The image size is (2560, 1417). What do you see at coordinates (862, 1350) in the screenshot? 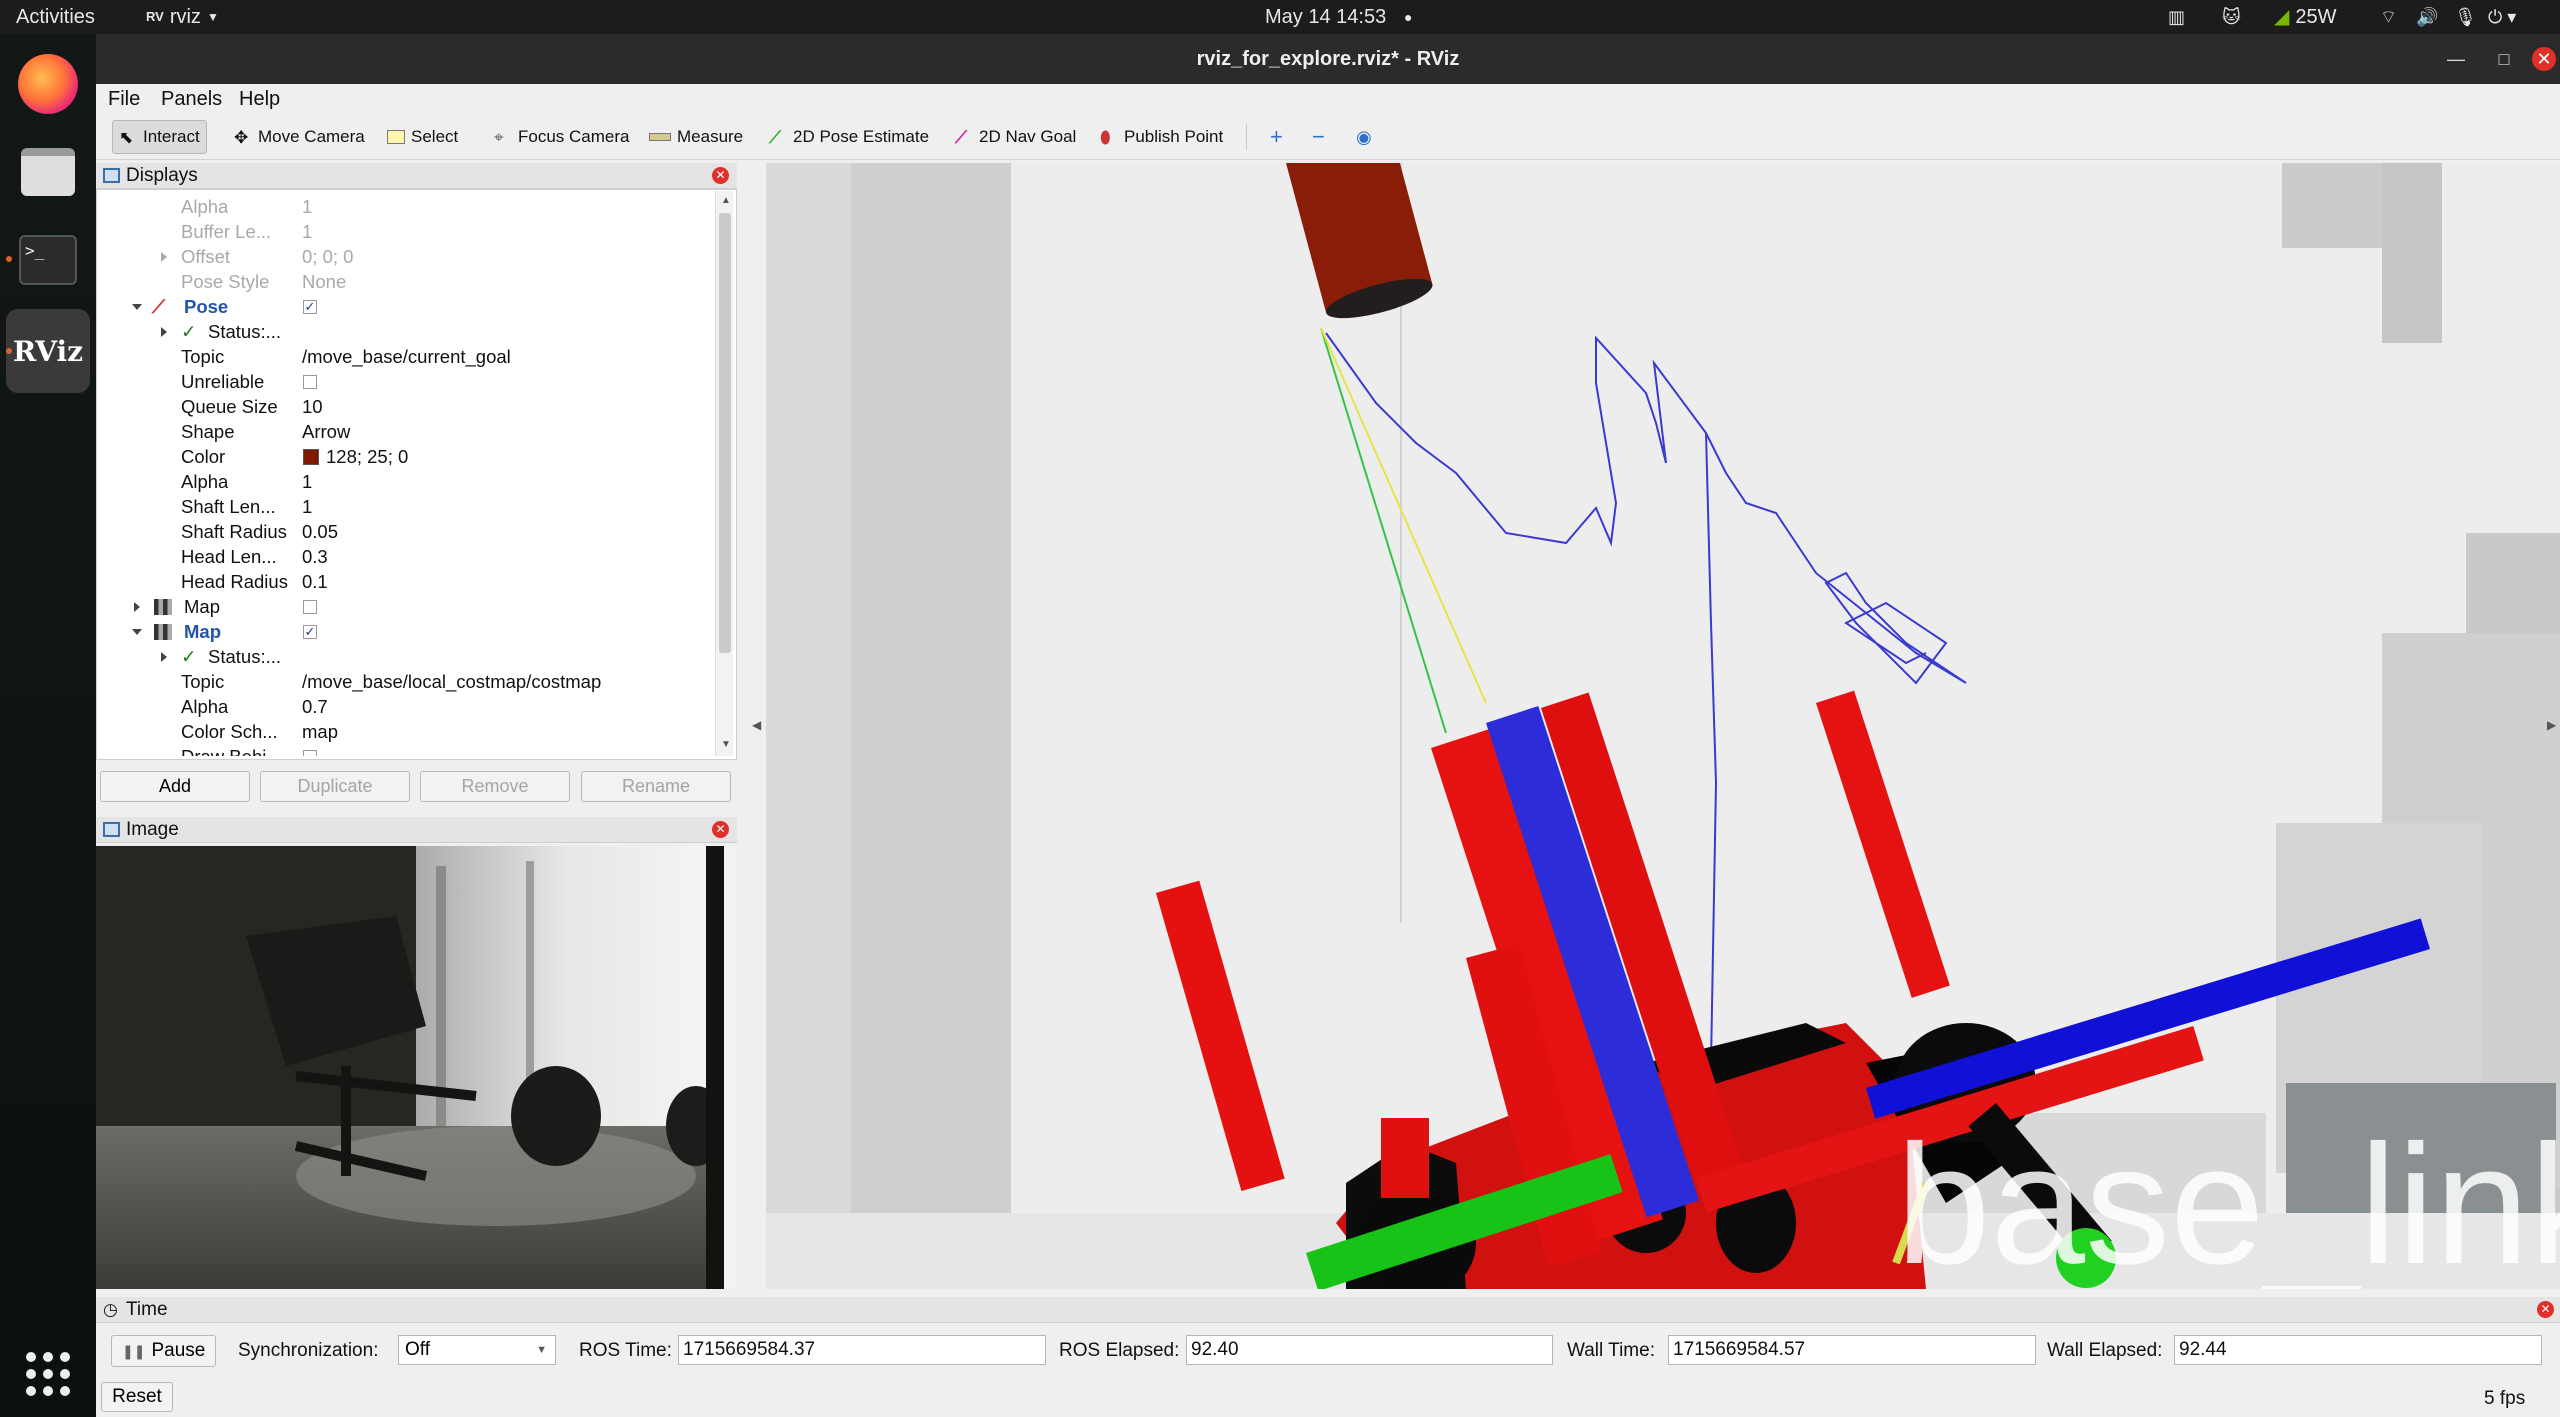
I see `ros-time-field: 1715669584.37` at bounding box center [862, 1350].